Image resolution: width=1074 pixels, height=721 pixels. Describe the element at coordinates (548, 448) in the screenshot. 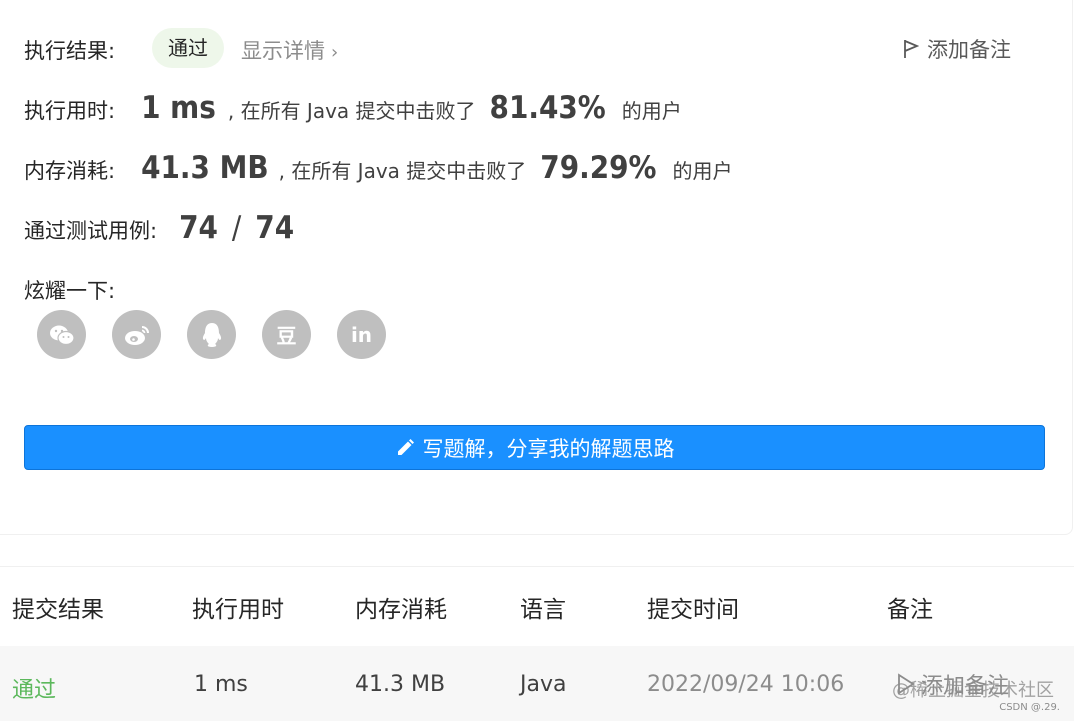

I see `write-solution-label: 写题解，分享我的解题思路` at that location.